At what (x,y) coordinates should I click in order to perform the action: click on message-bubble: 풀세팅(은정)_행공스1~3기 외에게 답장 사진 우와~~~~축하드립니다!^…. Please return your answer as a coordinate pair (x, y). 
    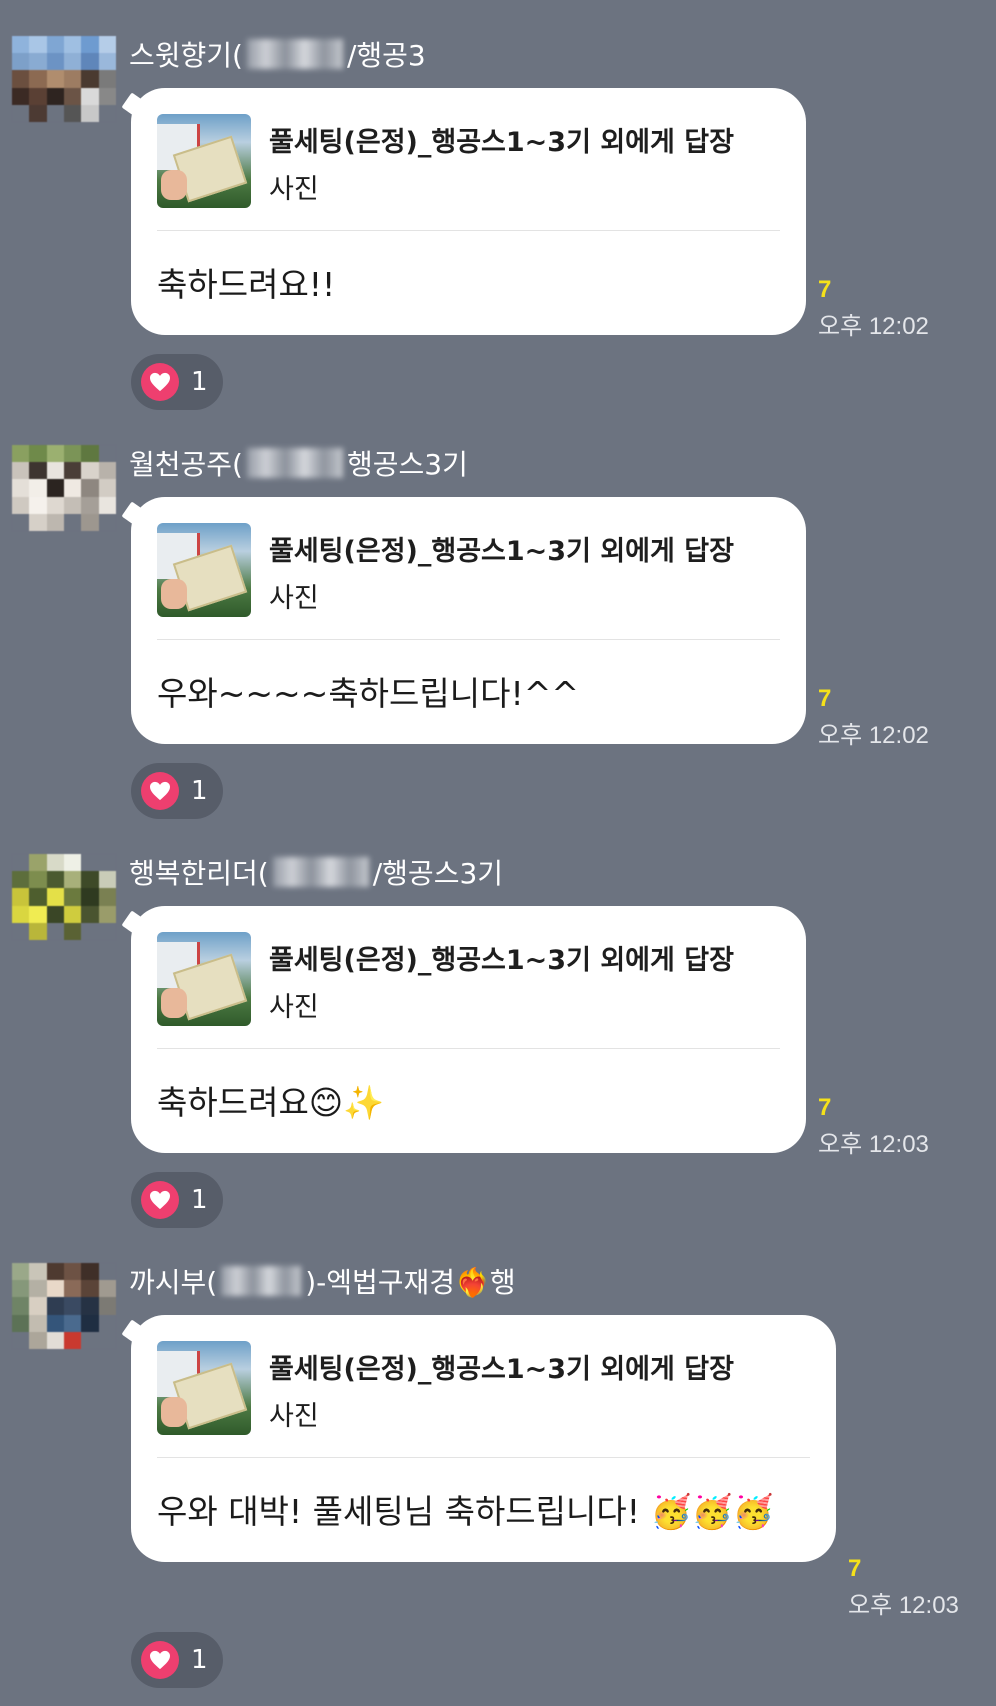
    Looking at the image, I should click on (468, 620).